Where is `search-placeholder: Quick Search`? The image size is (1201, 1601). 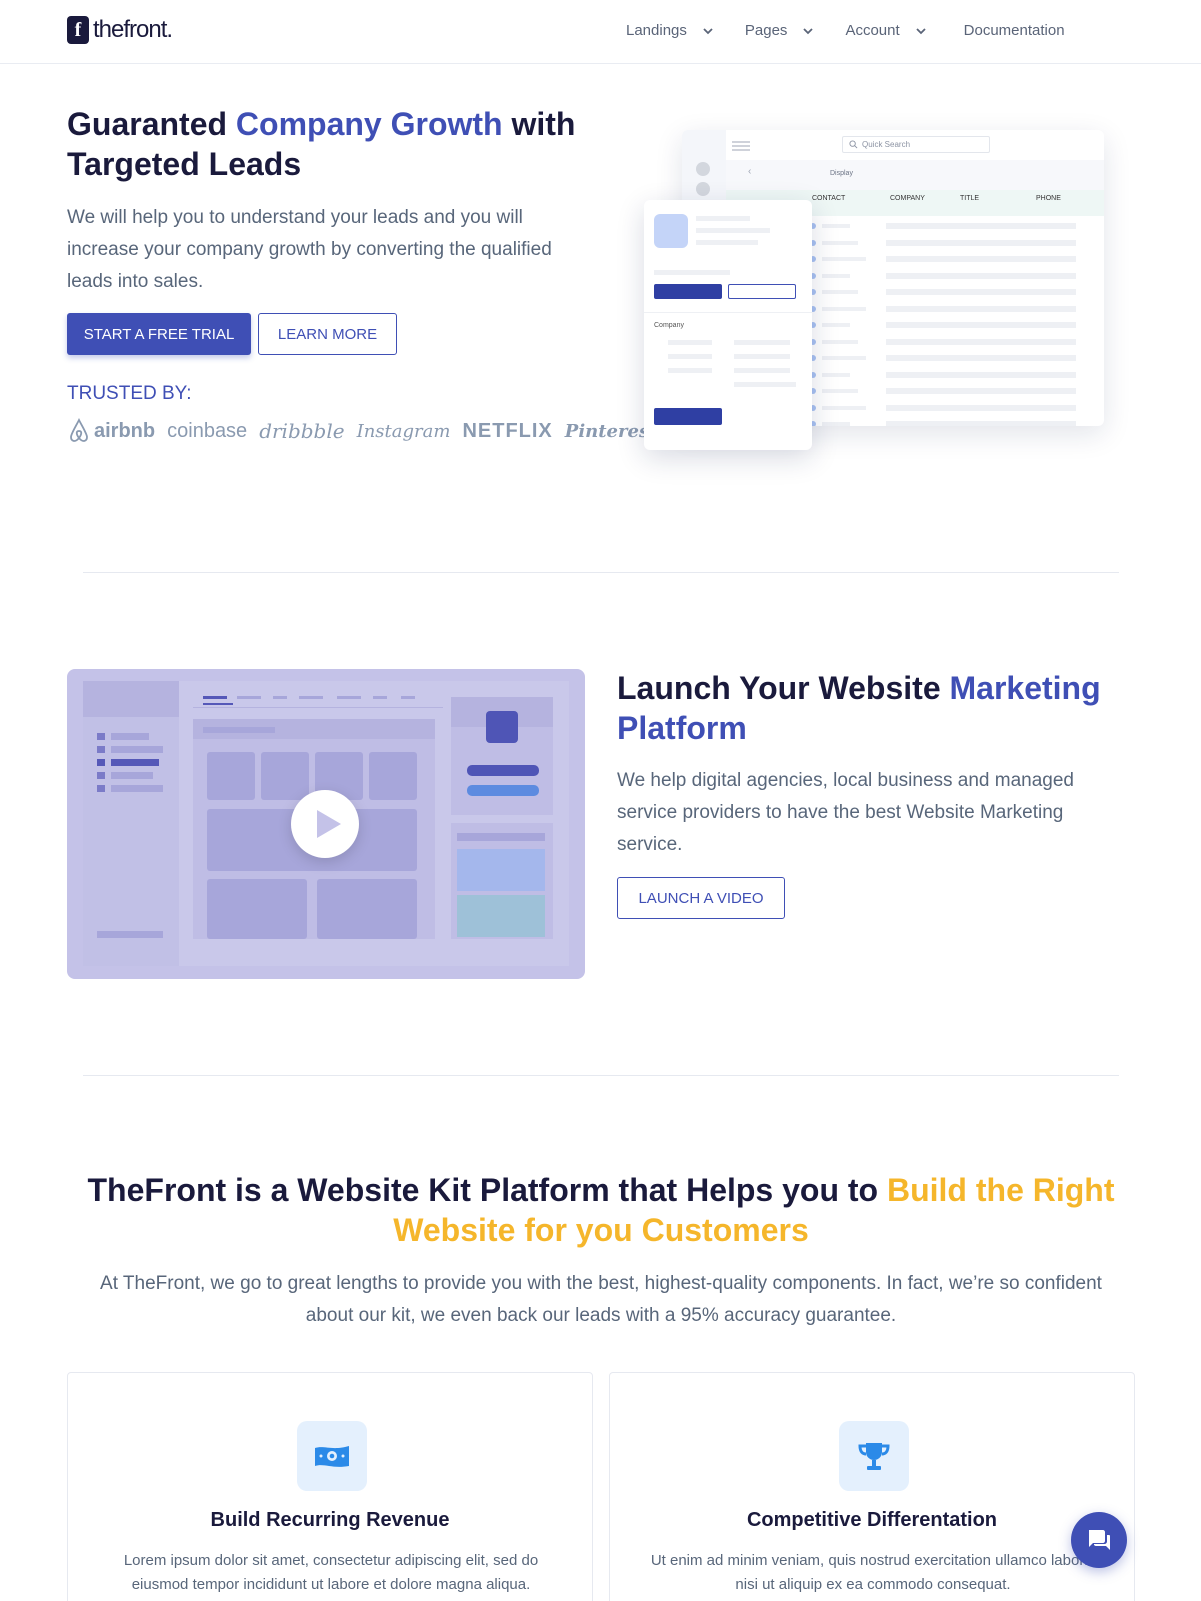
search-placeholder: Quick Search is located at coordinates (886, 144).